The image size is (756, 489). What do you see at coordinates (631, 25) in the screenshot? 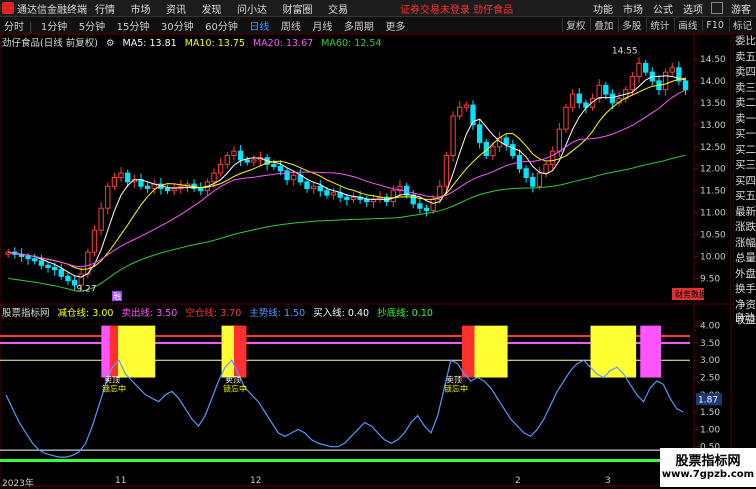
I see `duogu-button: 多股` at bounding box center [631, 25].